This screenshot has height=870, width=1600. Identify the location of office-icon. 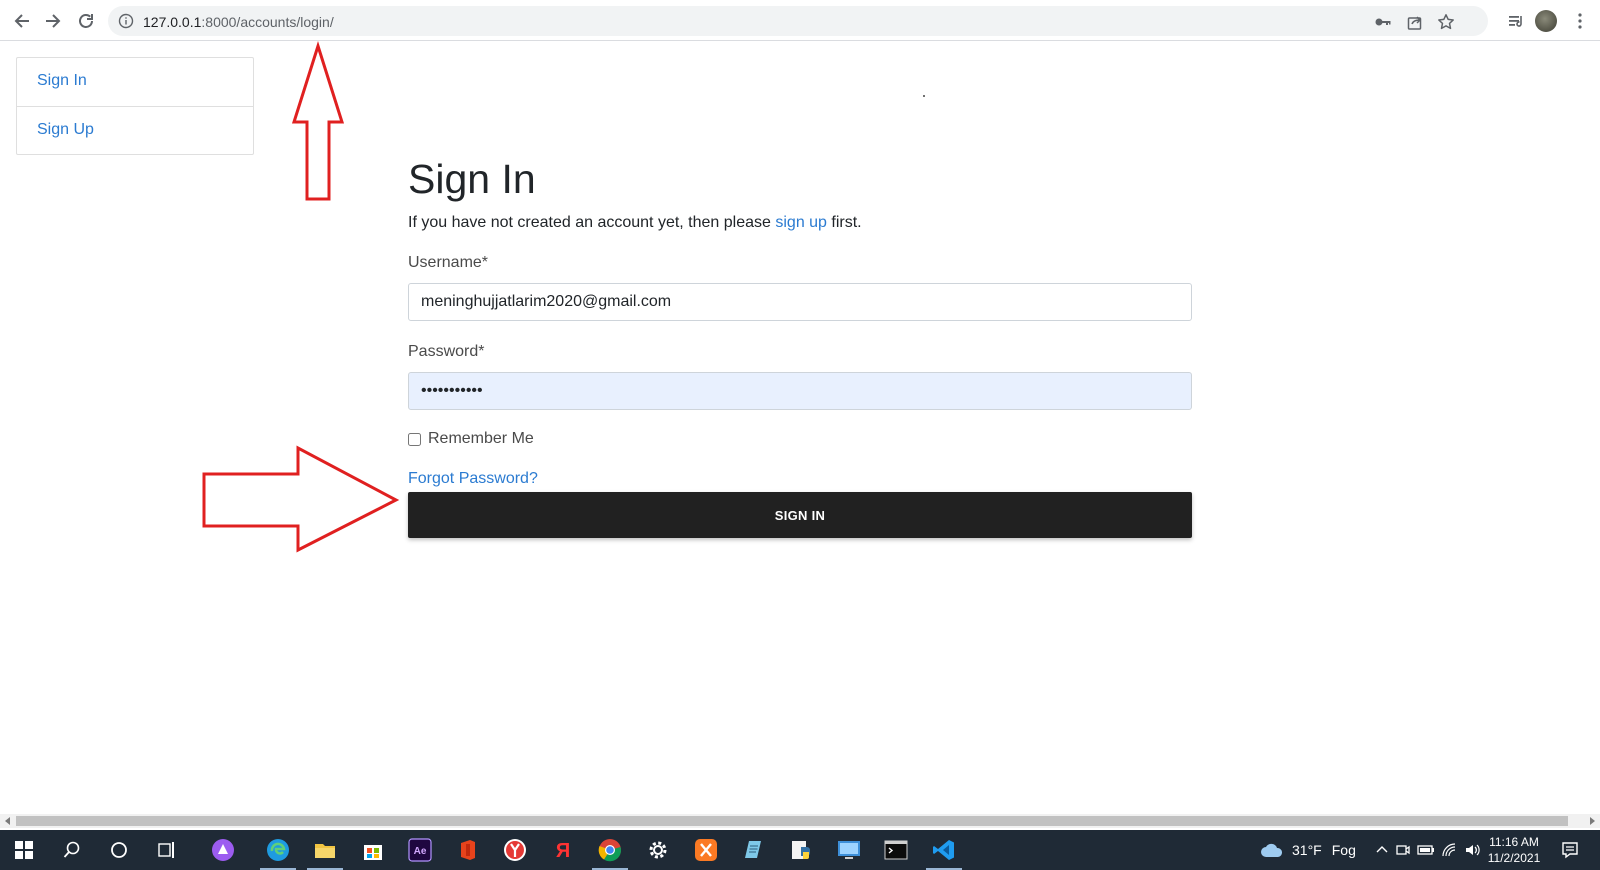
(468, 850).